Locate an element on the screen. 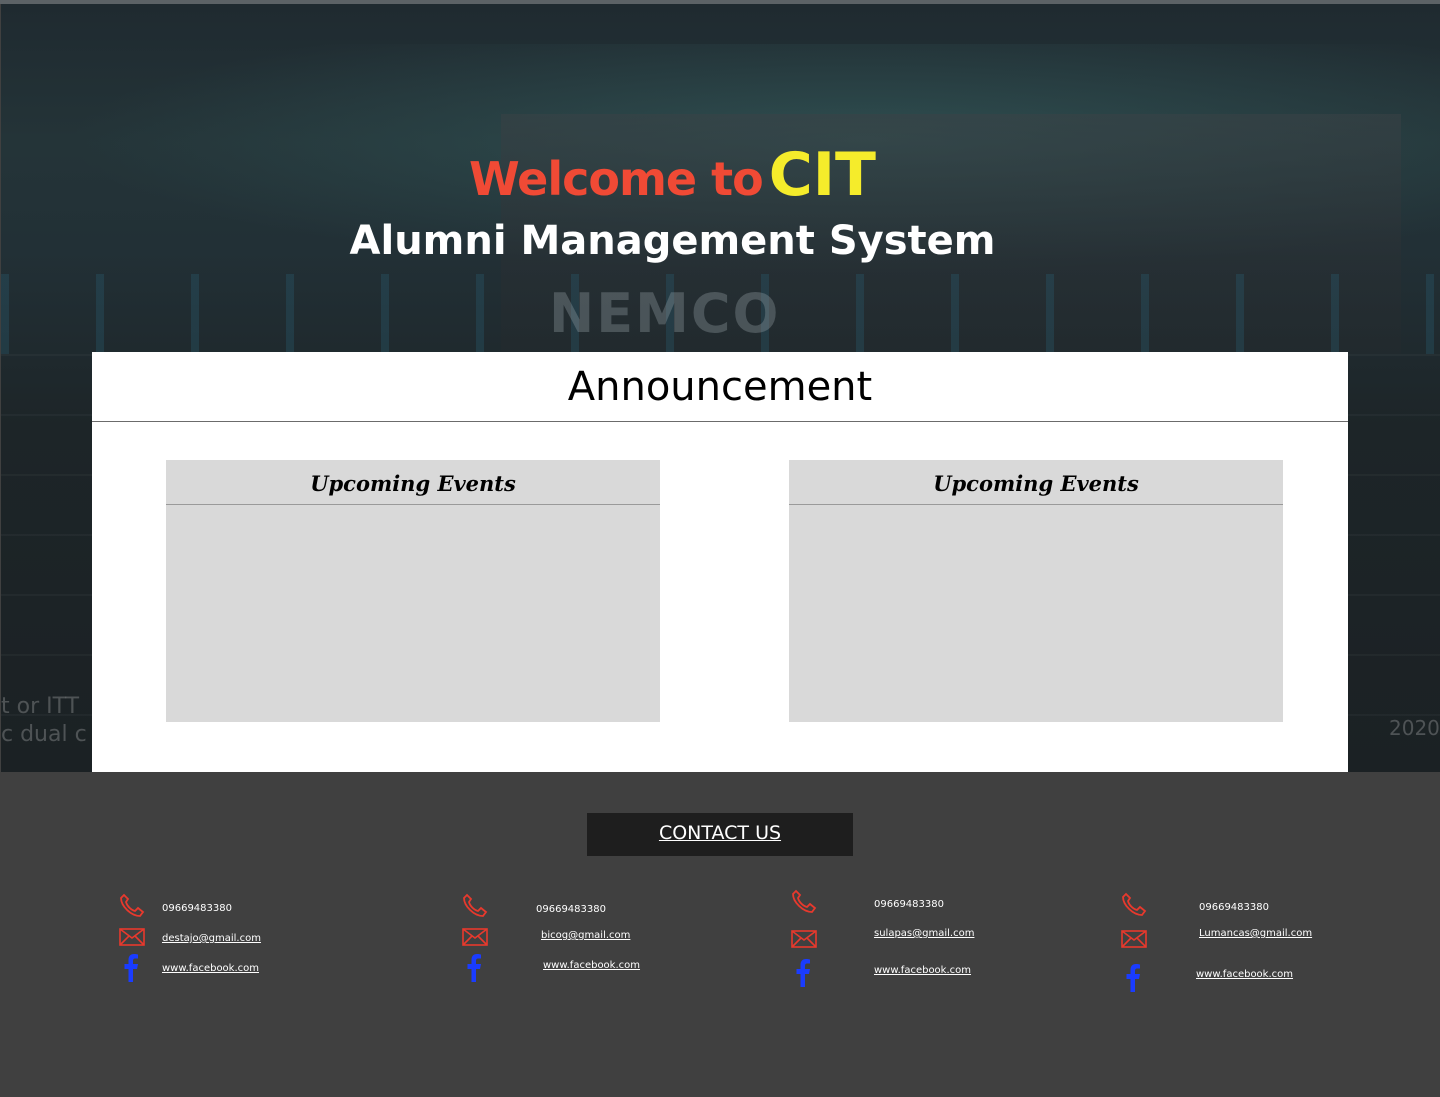 The height and width of the screenshot is (1097, 1440). hero-bg-text-1: t or ITT is located at coordinates (40, 706).